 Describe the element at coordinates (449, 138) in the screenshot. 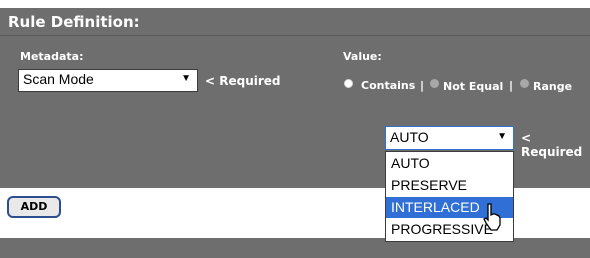

I see `value-select: AUTO ▼` at that location.